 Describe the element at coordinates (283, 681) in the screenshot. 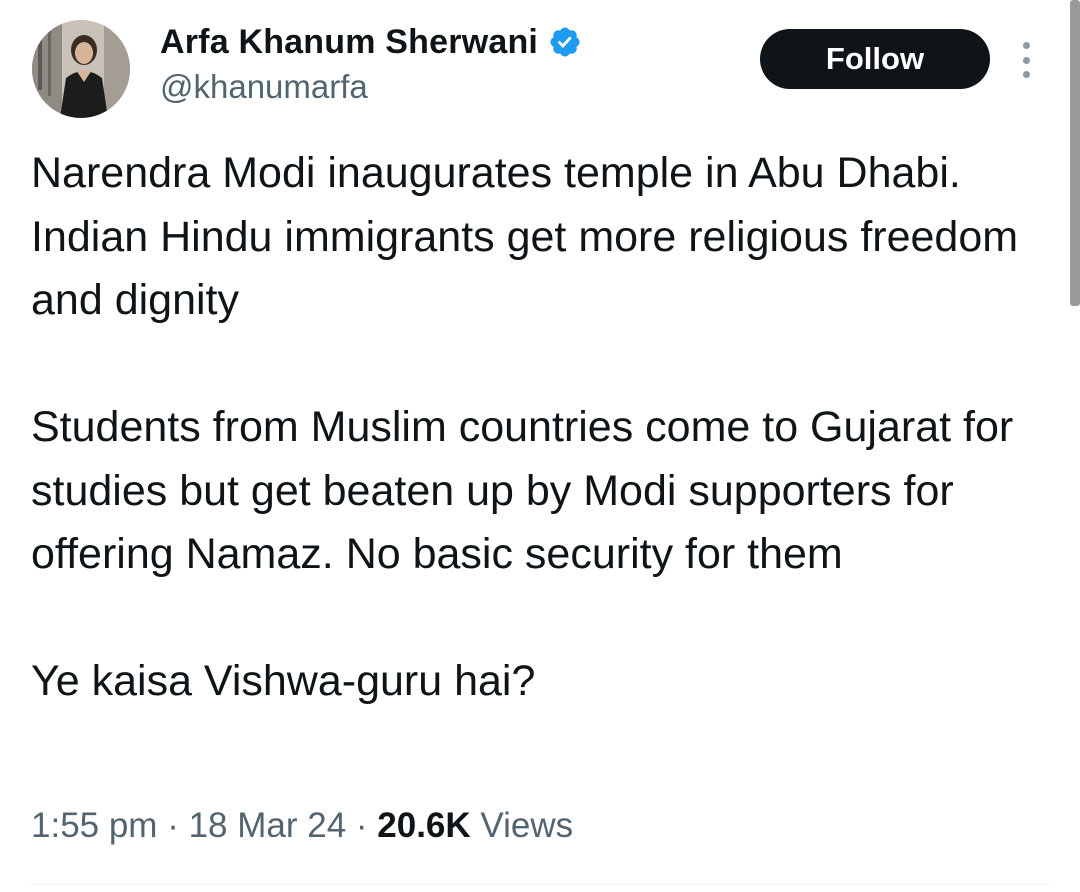

I see `tweet-paragraph: Ye kaisa Vishwa-guru hai?` at that location.